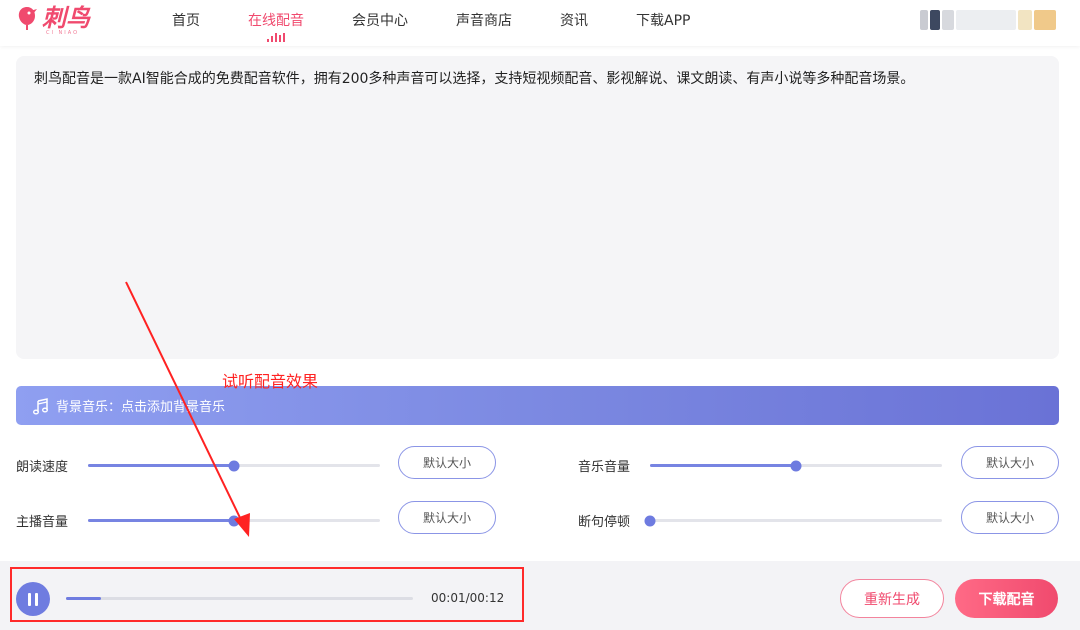 The image size is (1080, 630). I want to click on bird-logo-icon, so click(27, 18).